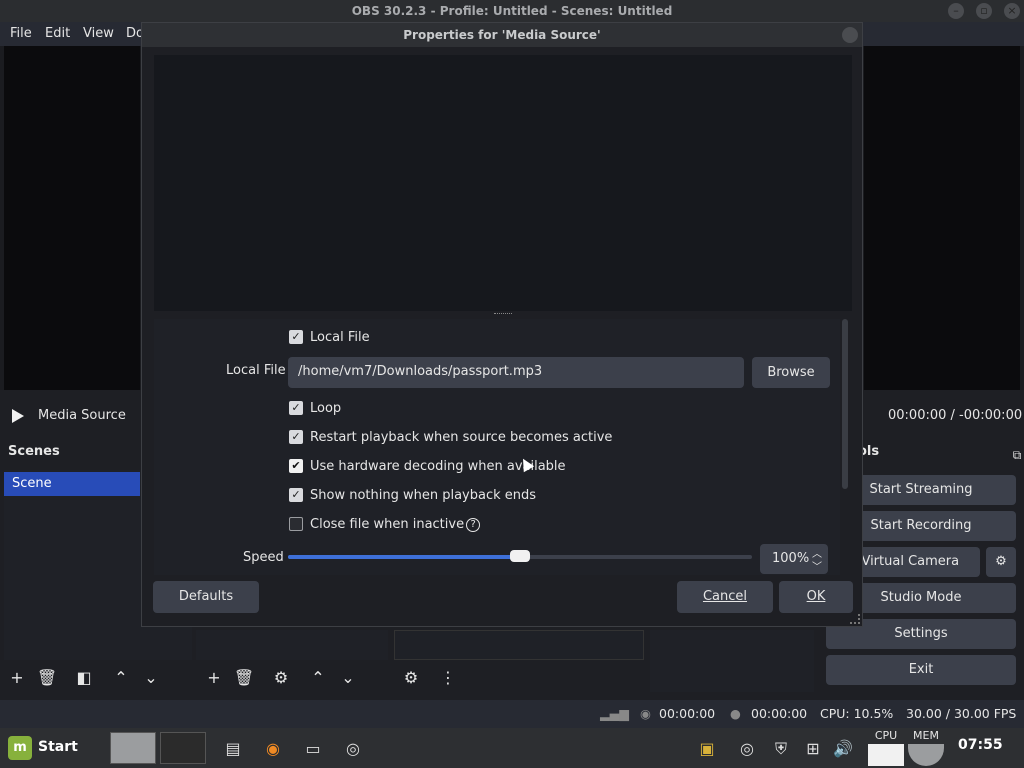  What do you see at coordinates (18, 416) in the screenshot?
I see `play-icon` at bounding box center [18, 416].